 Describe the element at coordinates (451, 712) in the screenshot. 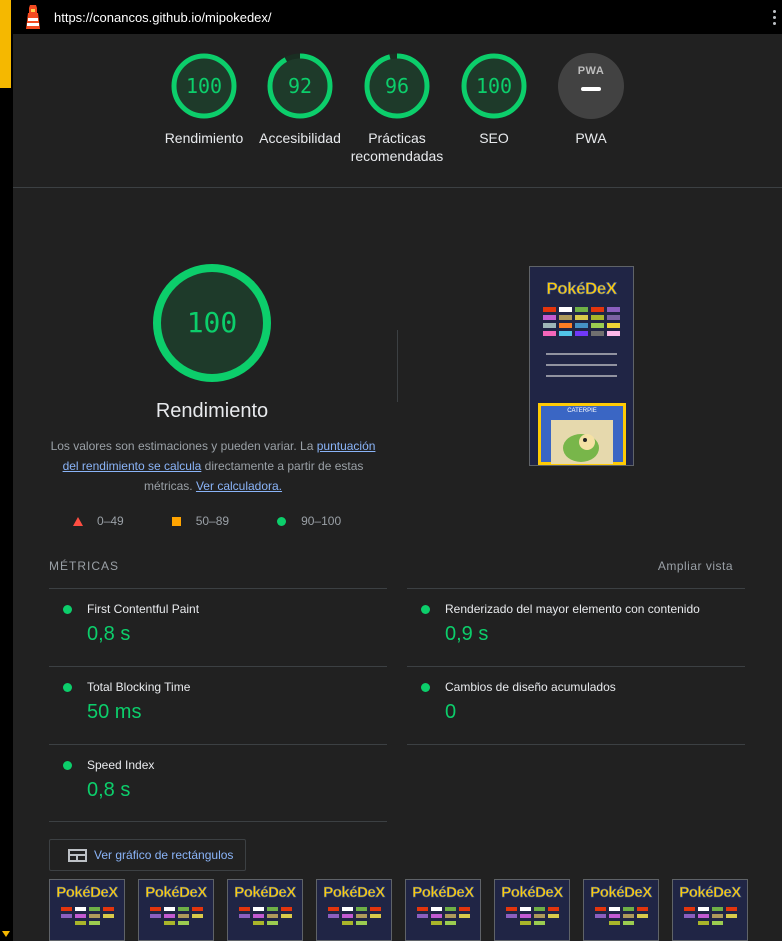

I see `metric-value: 0` at that location.